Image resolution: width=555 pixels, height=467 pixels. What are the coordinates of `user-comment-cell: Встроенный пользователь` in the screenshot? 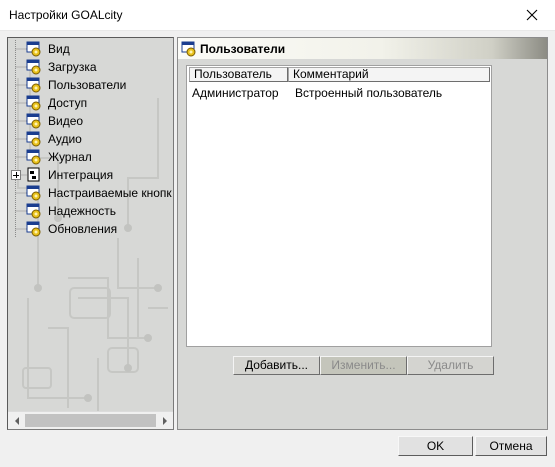 It's located at (369, 93).